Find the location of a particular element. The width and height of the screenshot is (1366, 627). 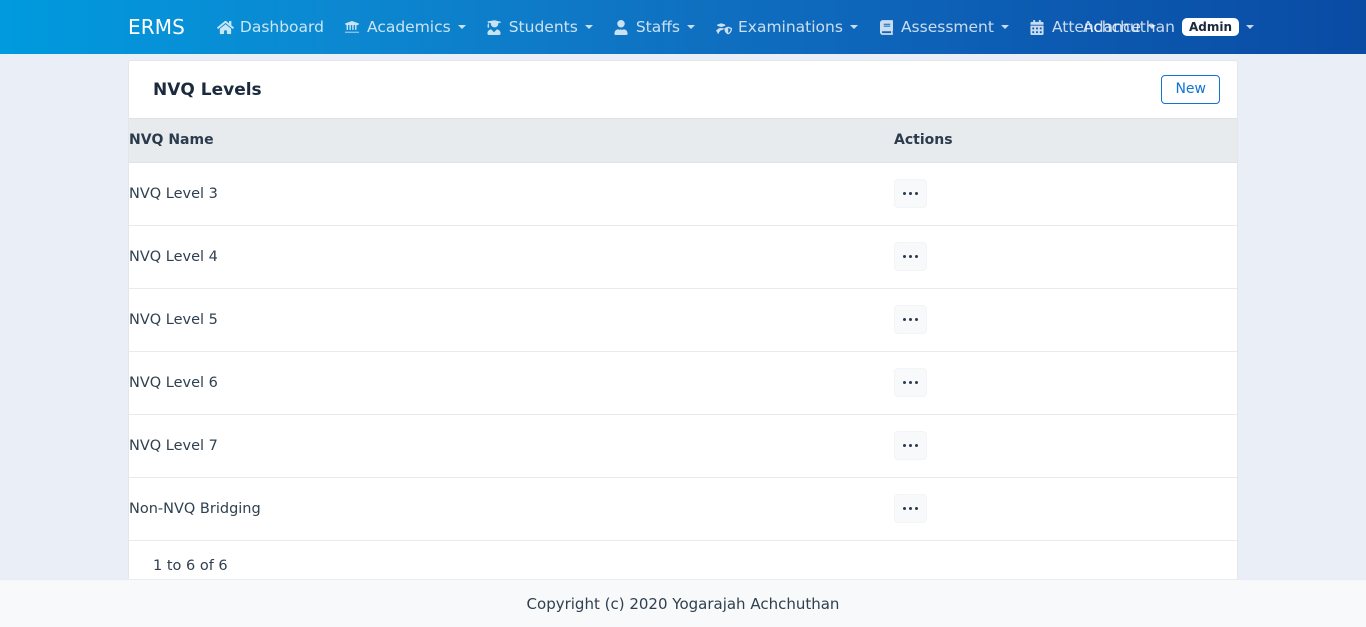

copyright-text: Copyright (c) 2020 Yogarajah Achchuthan is located at coordinates (683, 603).